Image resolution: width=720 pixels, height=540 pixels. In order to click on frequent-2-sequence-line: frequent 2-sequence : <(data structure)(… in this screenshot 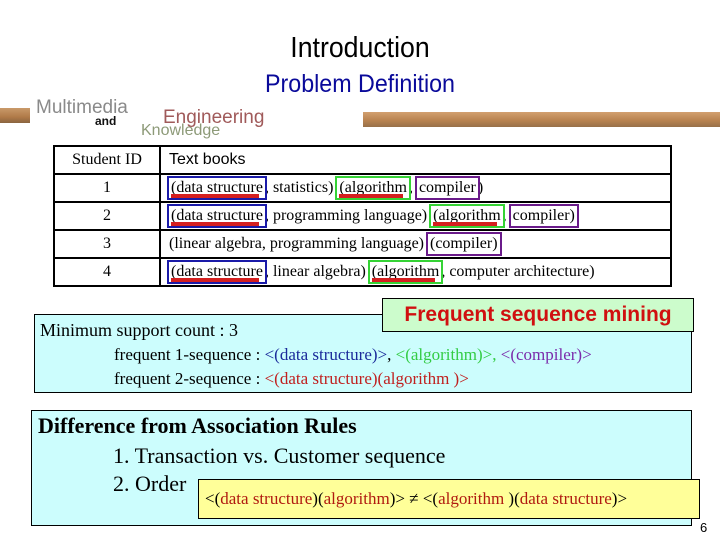, I will do `click(291, 379)`.